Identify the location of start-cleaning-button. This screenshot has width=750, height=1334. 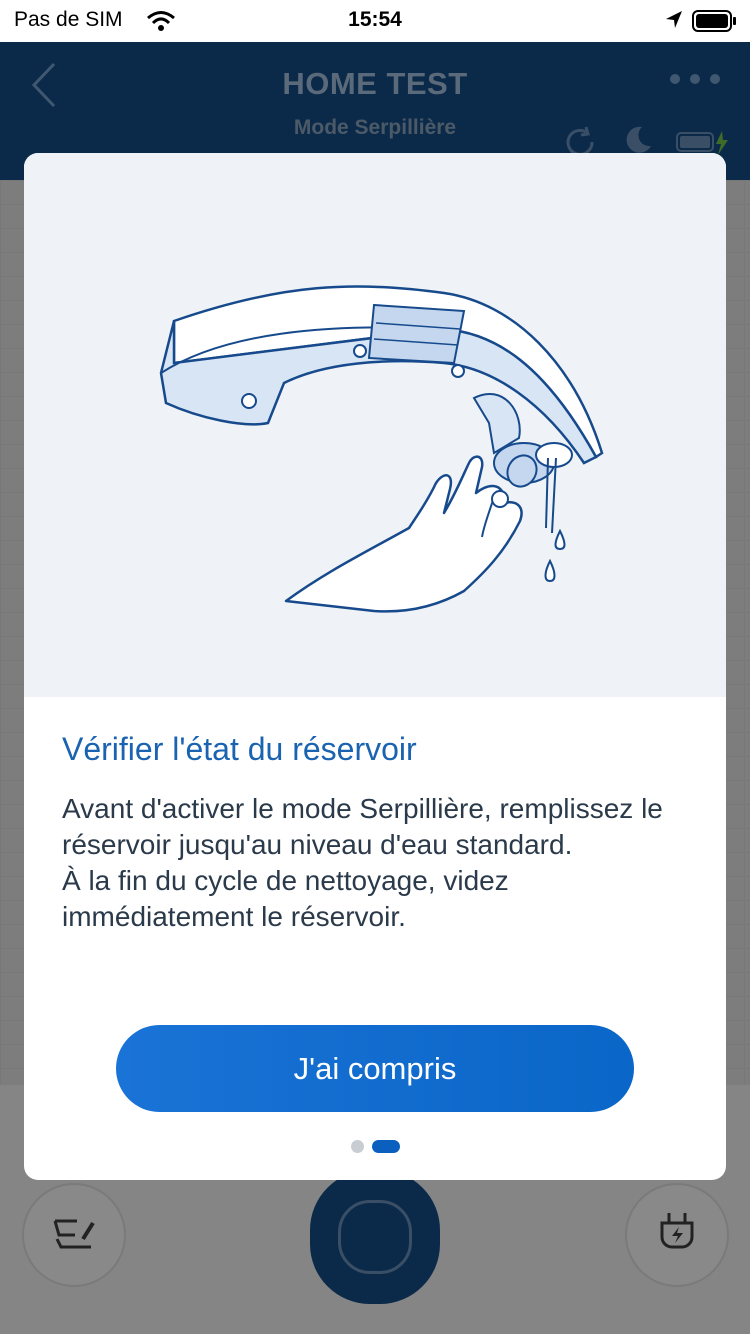
(375, 1237).